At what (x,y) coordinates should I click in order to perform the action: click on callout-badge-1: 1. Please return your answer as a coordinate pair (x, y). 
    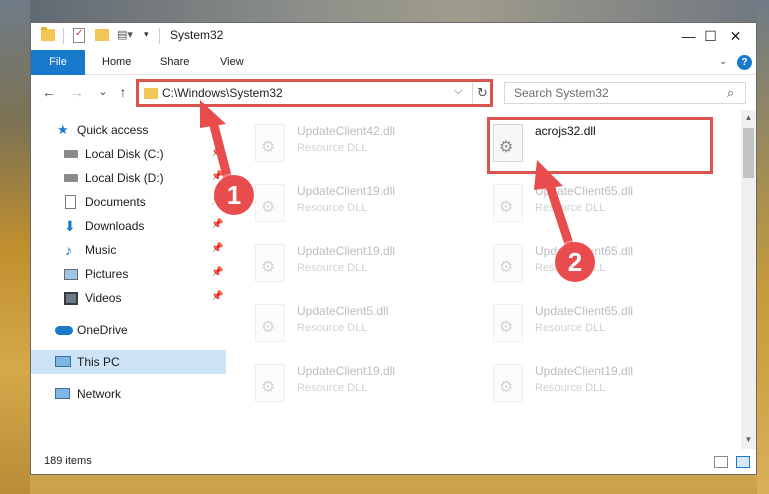
    Looking at the image, I should click on (234, 195).